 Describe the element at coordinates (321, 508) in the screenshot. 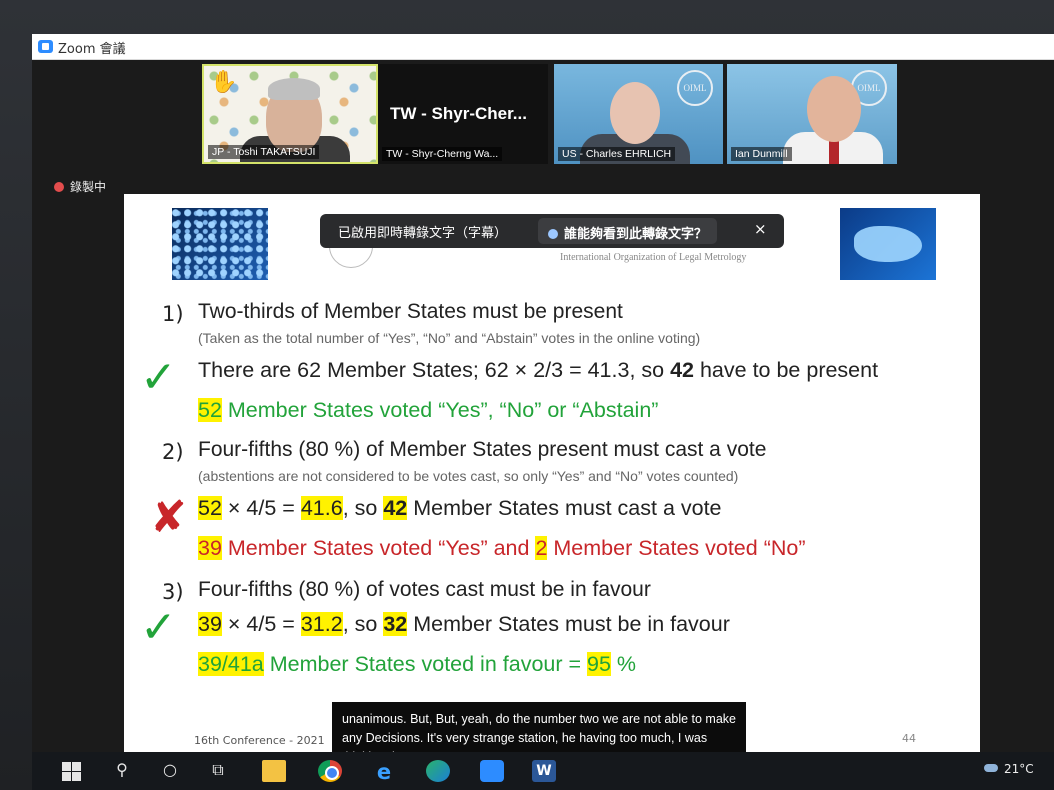

I see `highlight-number: 41.6` at that location.